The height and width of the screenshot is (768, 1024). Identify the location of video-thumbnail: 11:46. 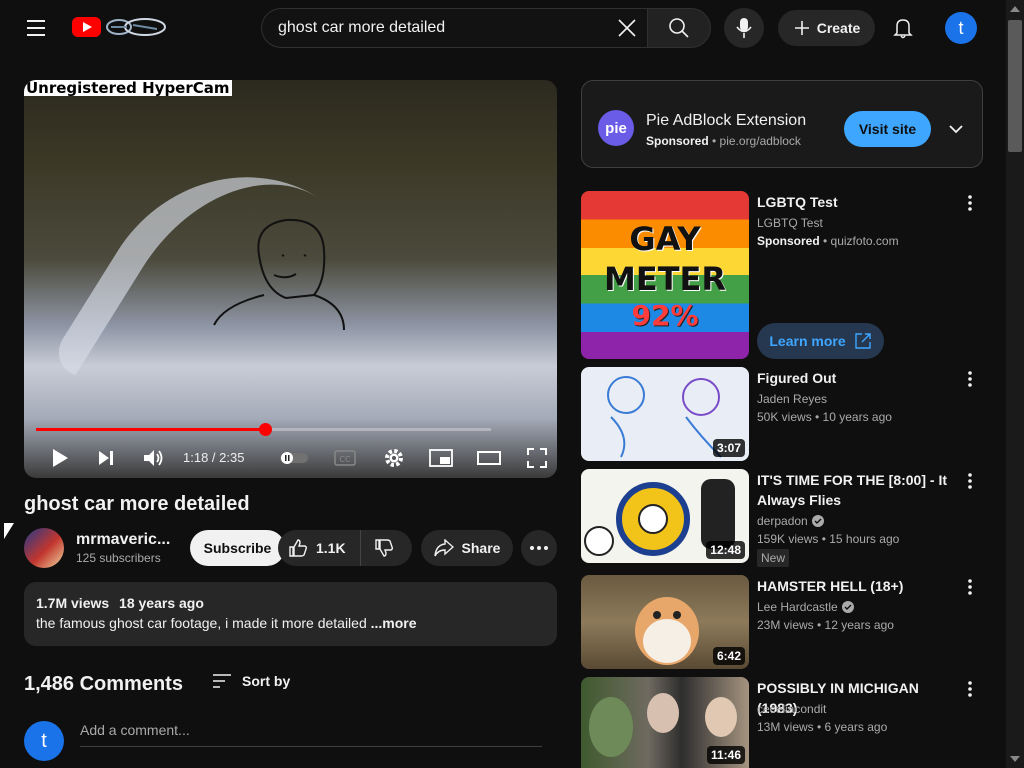
(665, 722).